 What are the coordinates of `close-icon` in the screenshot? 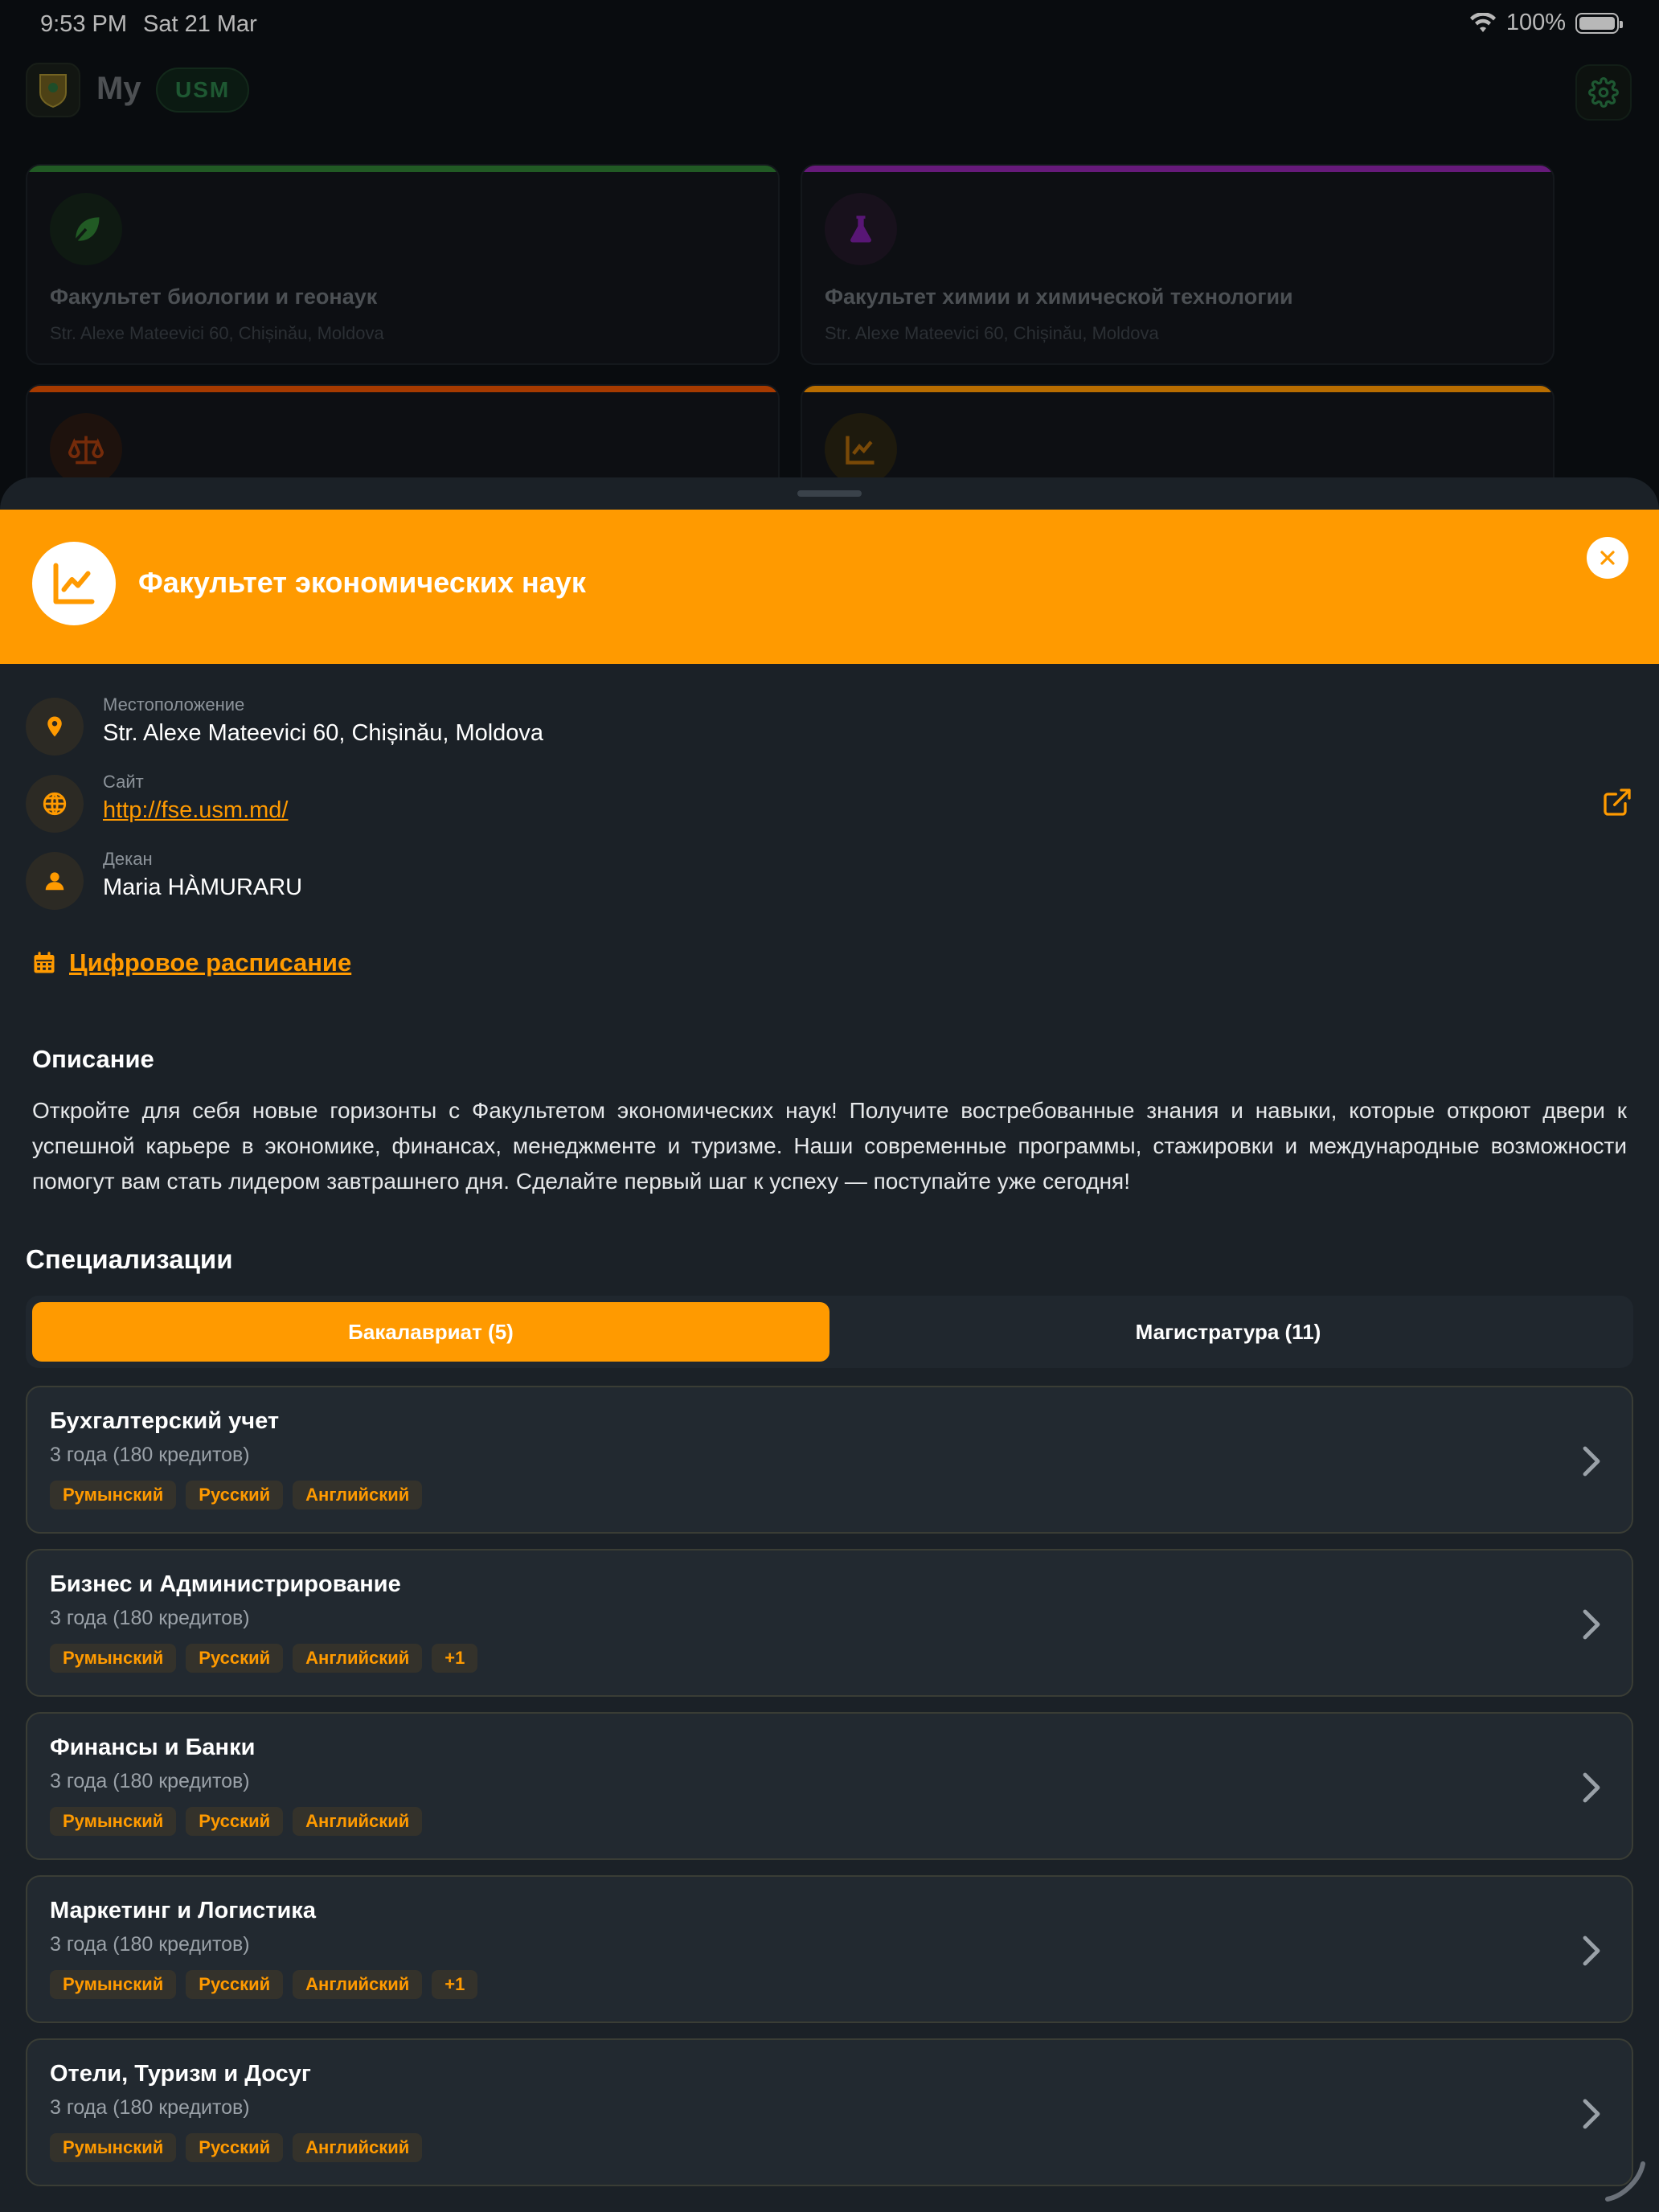 It's located at (1607, 558).